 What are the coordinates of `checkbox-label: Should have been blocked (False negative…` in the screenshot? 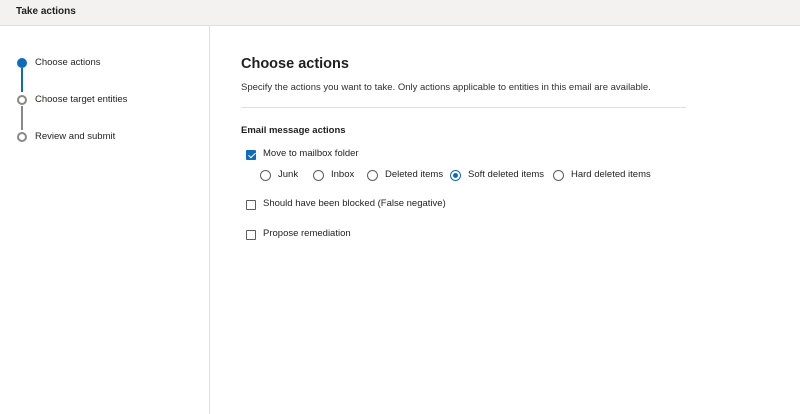 It's located at (354, 203).